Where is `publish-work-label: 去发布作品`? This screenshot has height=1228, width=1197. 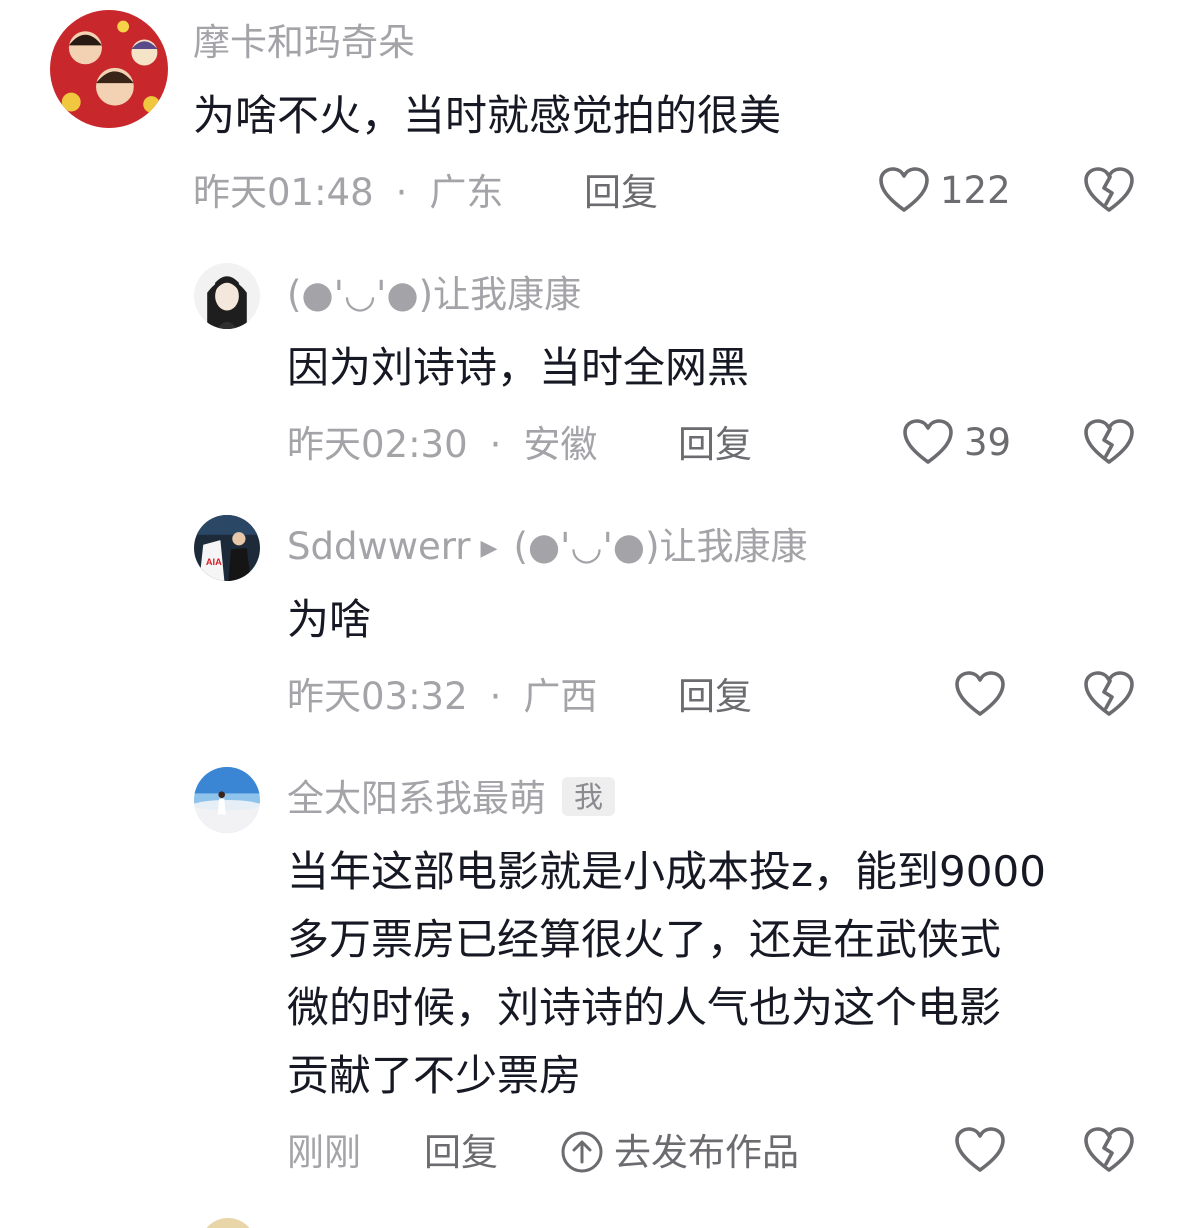 publish-work-label: 去发布作品 is located at coordinates (706, 1152).